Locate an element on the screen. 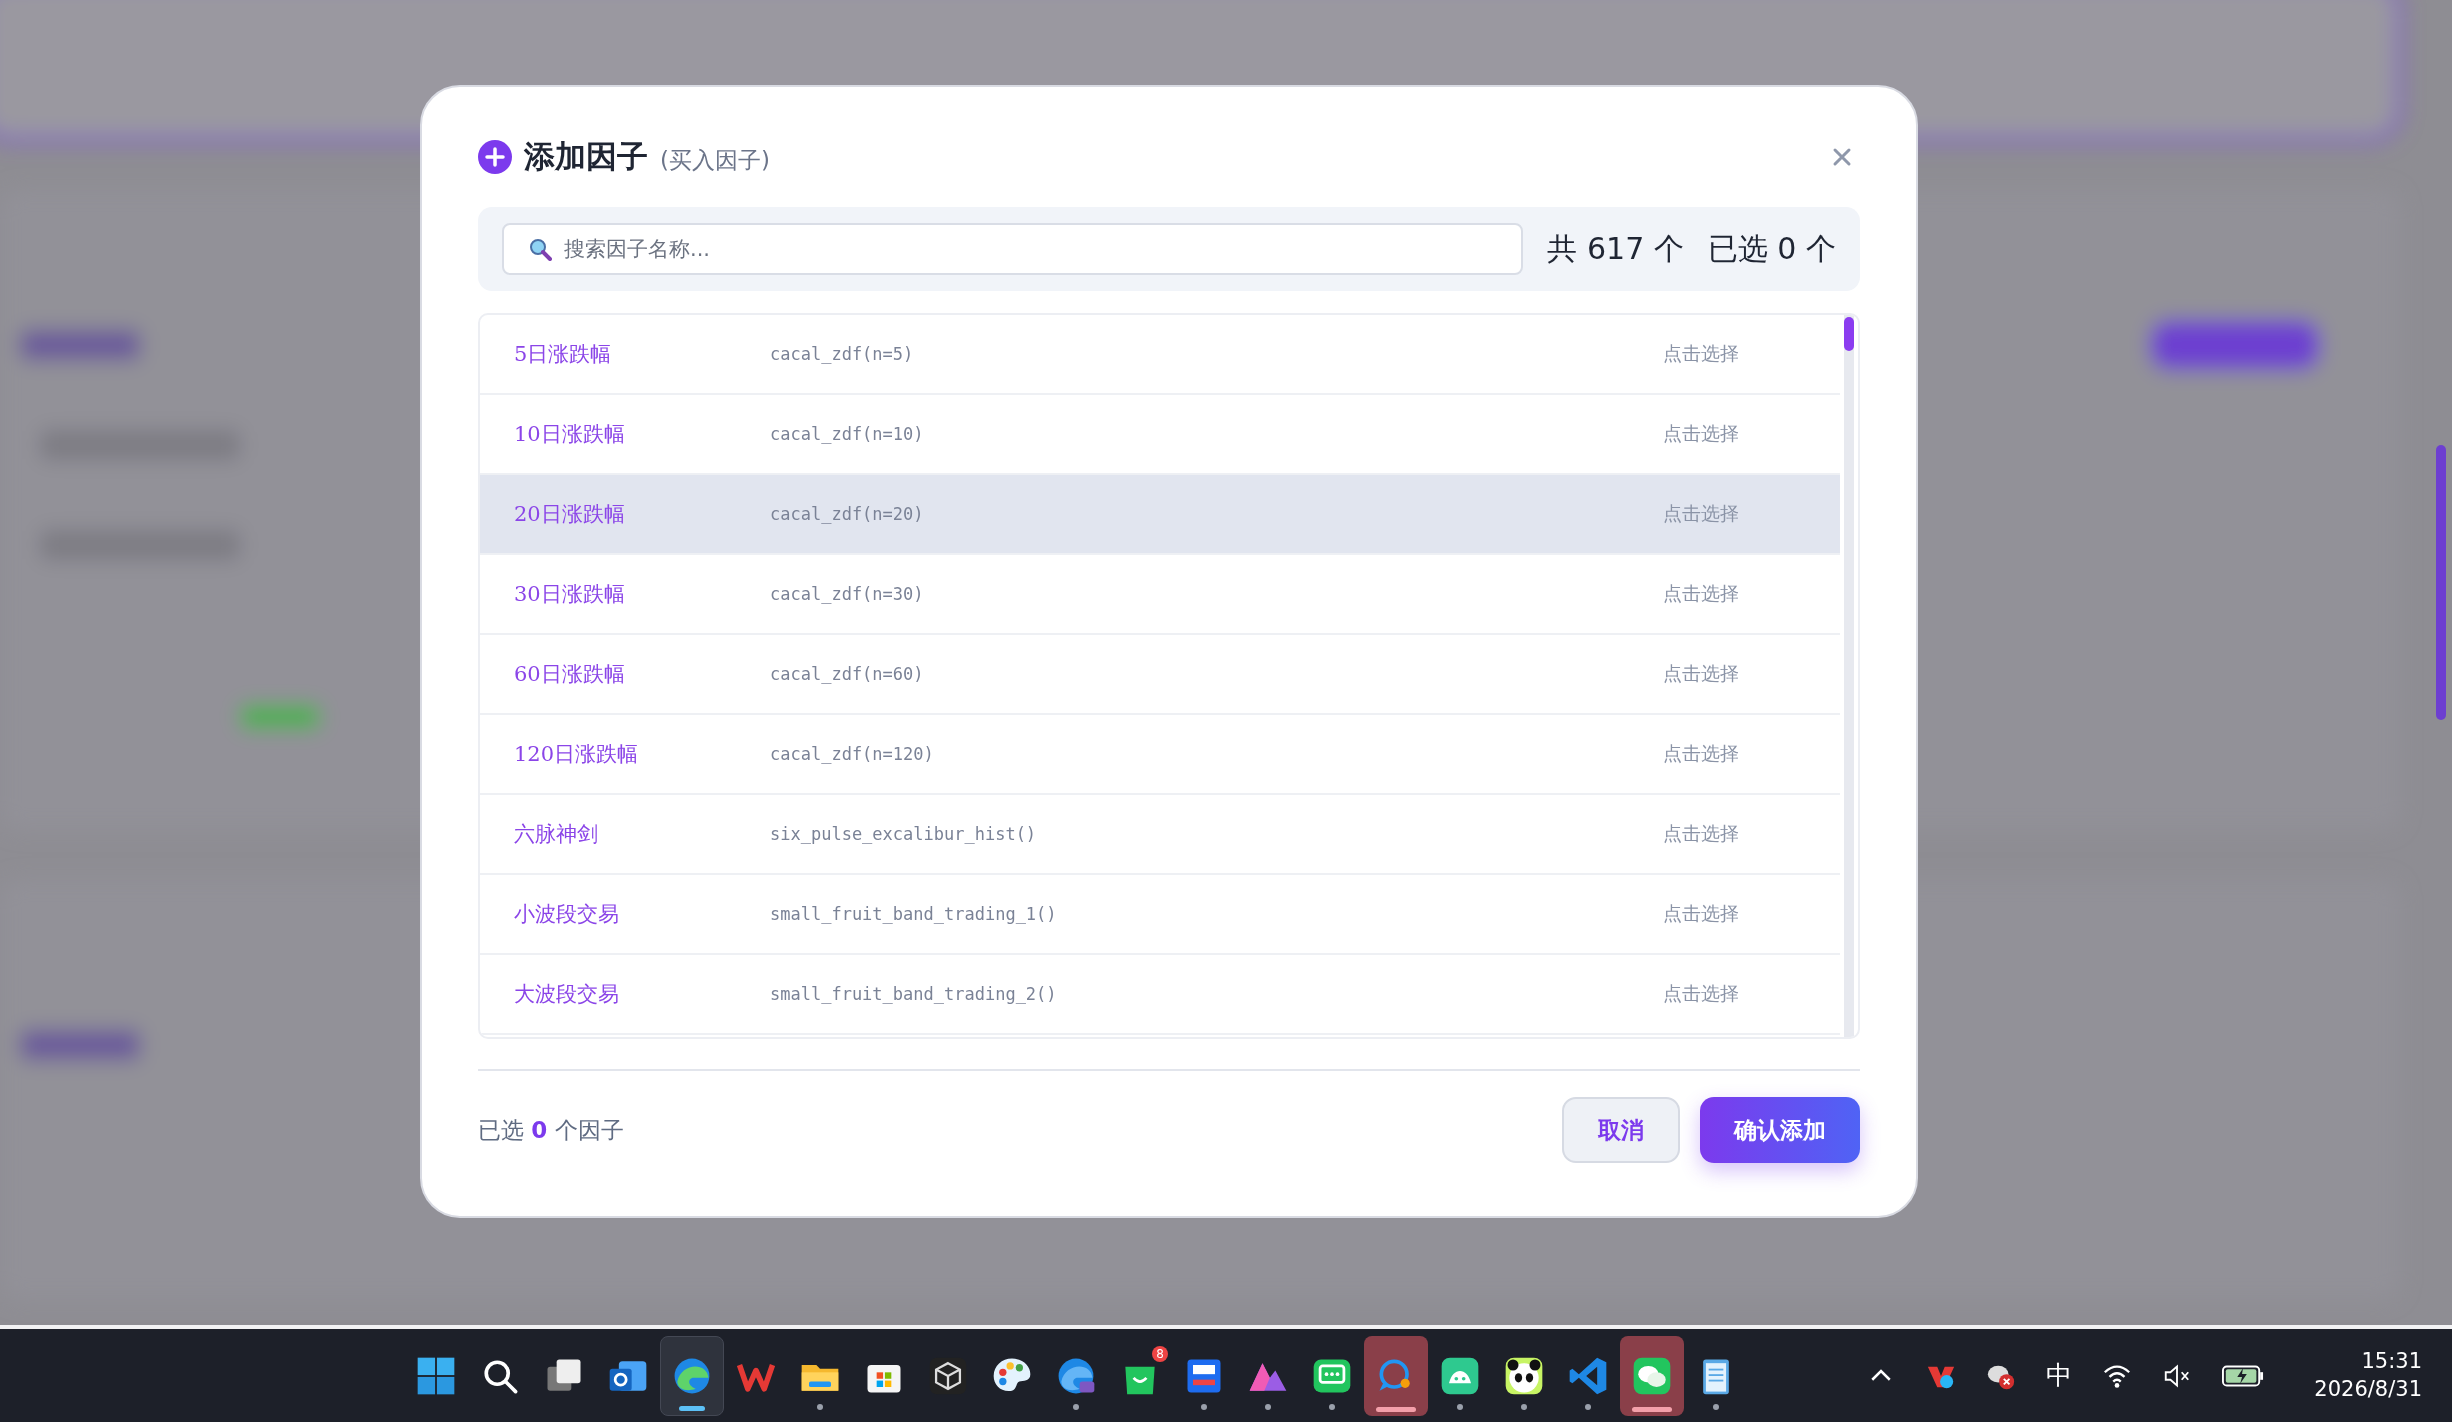  factor-row: 120日涨跌幅 cacal_zdf(n=120) 点击选择 is located at coordinates (1160, 755).